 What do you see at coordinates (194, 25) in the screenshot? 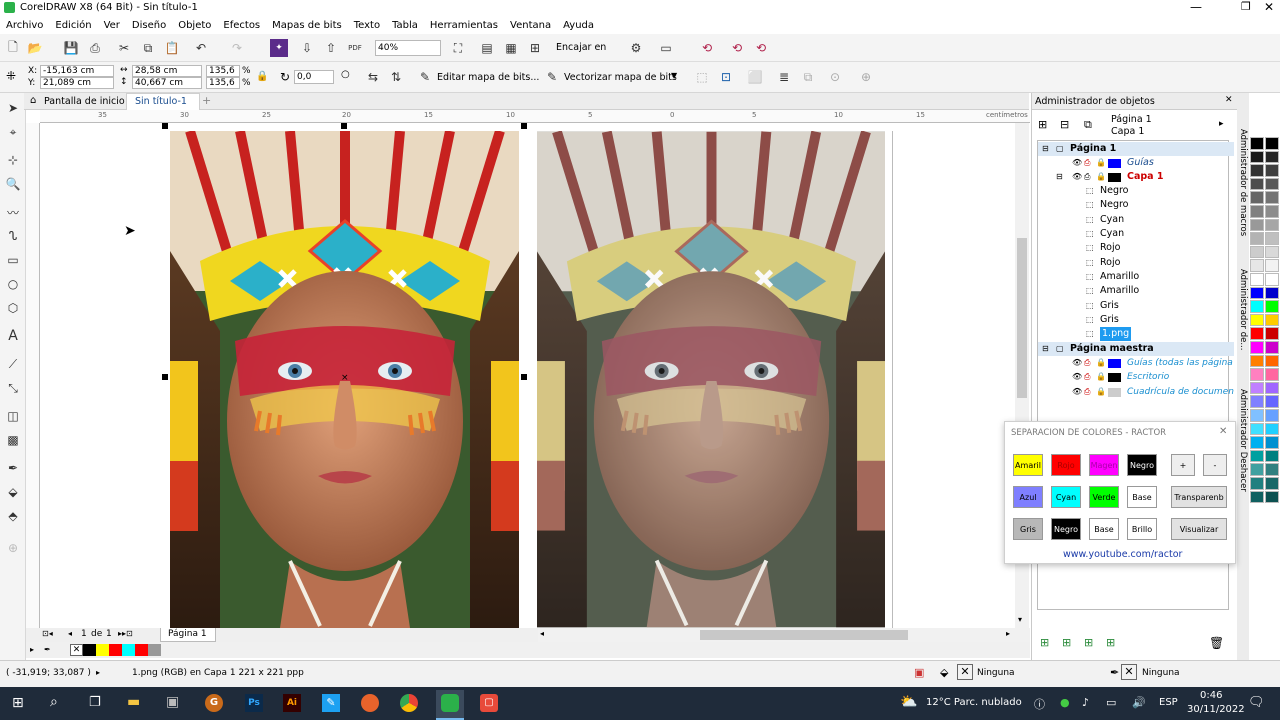
I see `menu-objeto: Objeto` at bounding box center [194, 25].